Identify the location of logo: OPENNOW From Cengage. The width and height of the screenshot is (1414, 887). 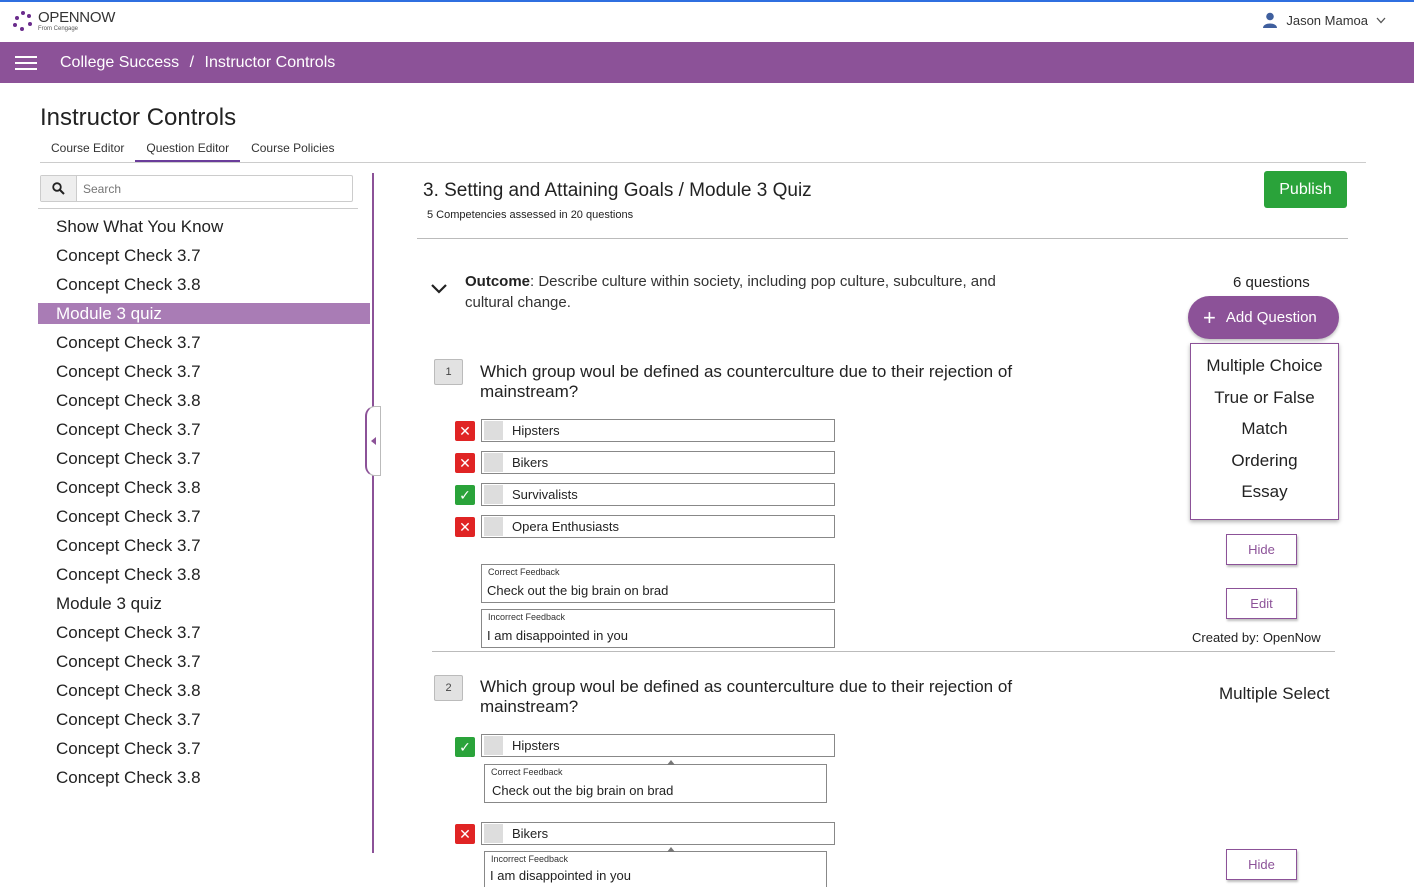
(63, 21).